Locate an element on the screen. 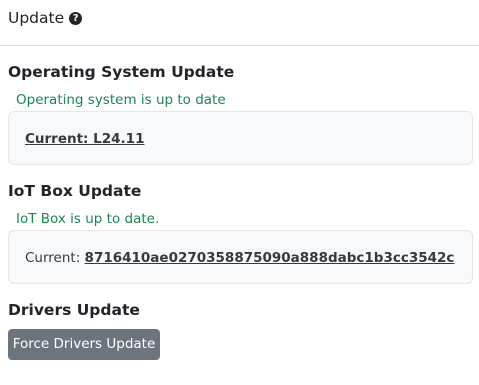  os-current-card: Current: L24.11 is located at coordinates (240, 138).